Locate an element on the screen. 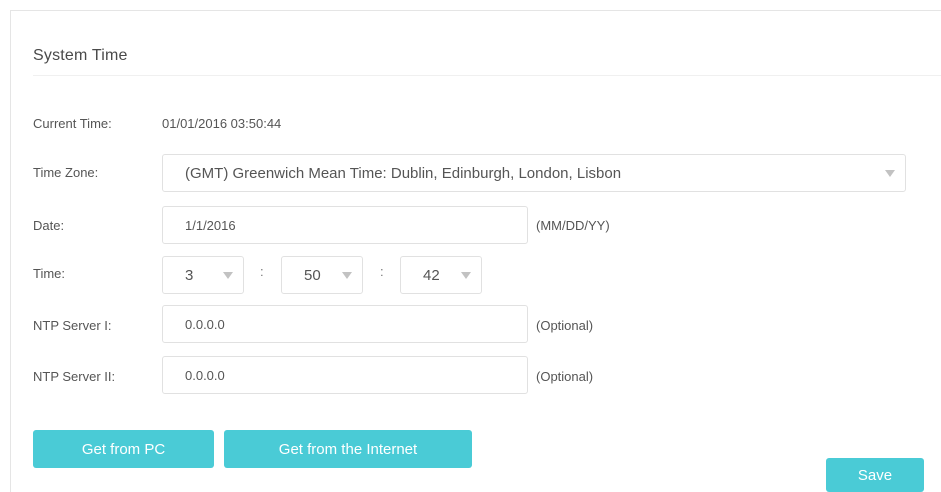  minute-value: 50 is located at coordinates (312, 275).